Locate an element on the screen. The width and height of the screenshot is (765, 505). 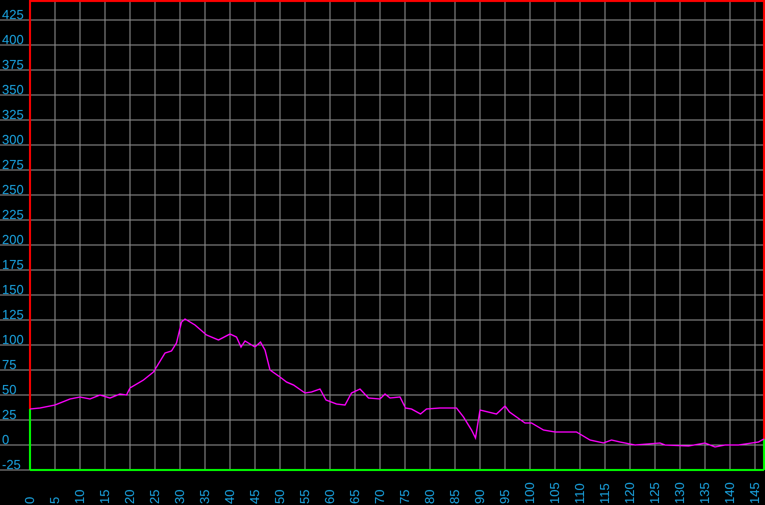
x-tick-label: 0 is located at coordinates (29, 500).